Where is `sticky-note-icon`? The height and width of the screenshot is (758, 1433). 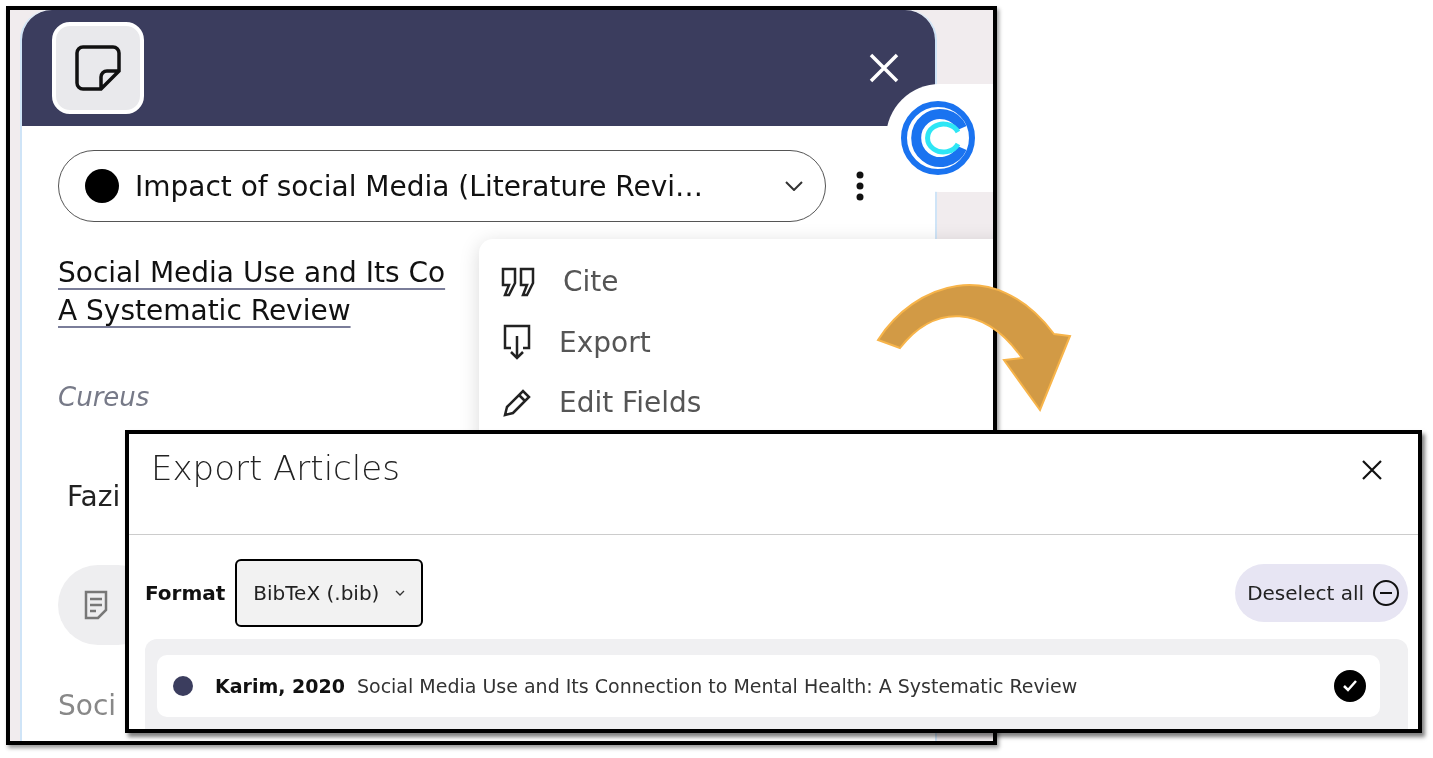
sticky-note-icon is located at coordinates (98, 68).